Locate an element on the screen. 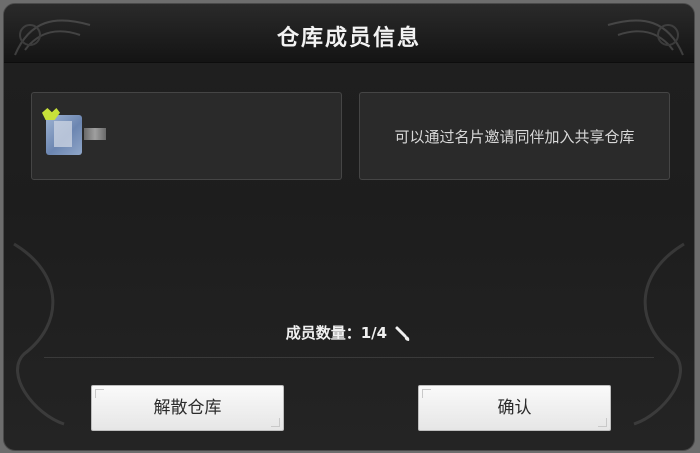 Image resolution: width=700 pixels, height=453 pixels. dissolve-warehouse-button: 解散仓库 is located at coordinates (187, 408).